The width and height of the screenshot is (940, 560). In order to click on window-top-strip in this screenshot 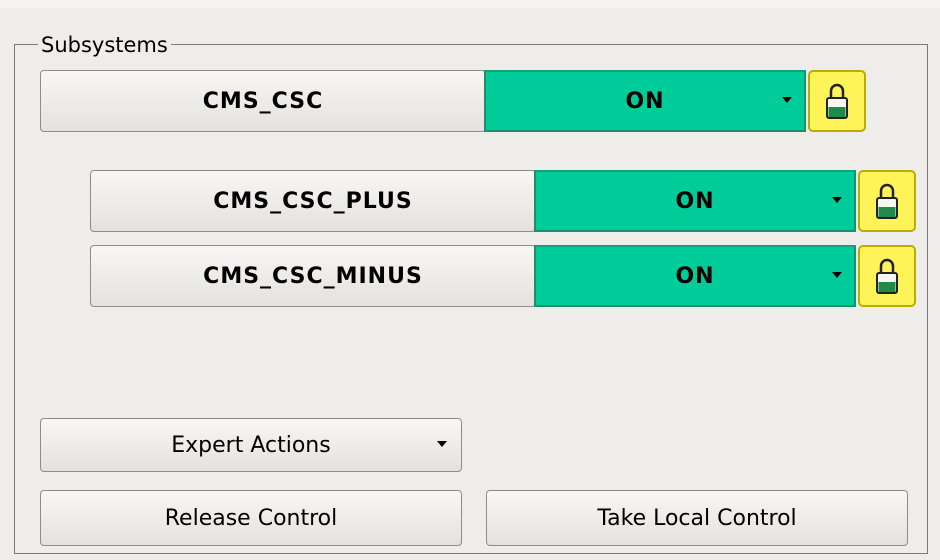, I will do `click(470, 4)`.